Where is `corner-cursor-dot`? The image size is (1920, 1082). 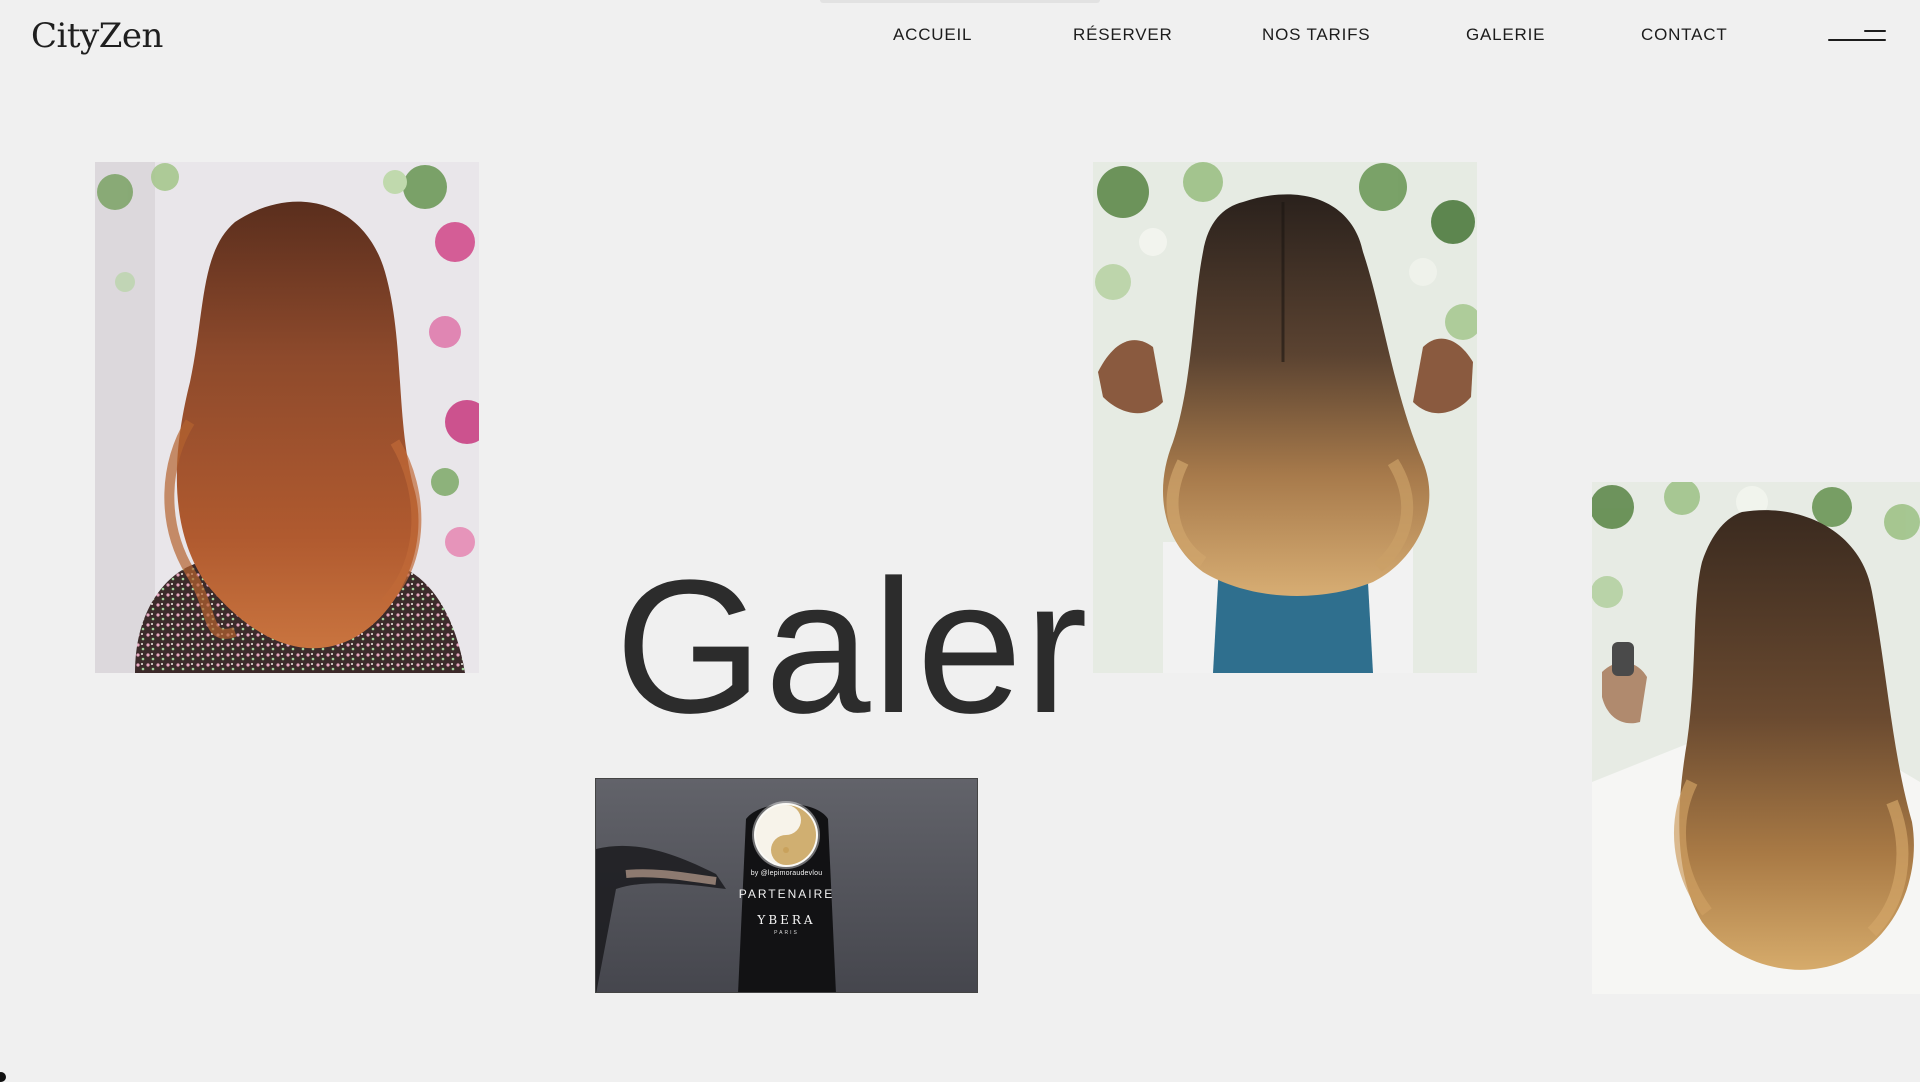 corner-cursor-dot is located at coordinates (3, 1077).